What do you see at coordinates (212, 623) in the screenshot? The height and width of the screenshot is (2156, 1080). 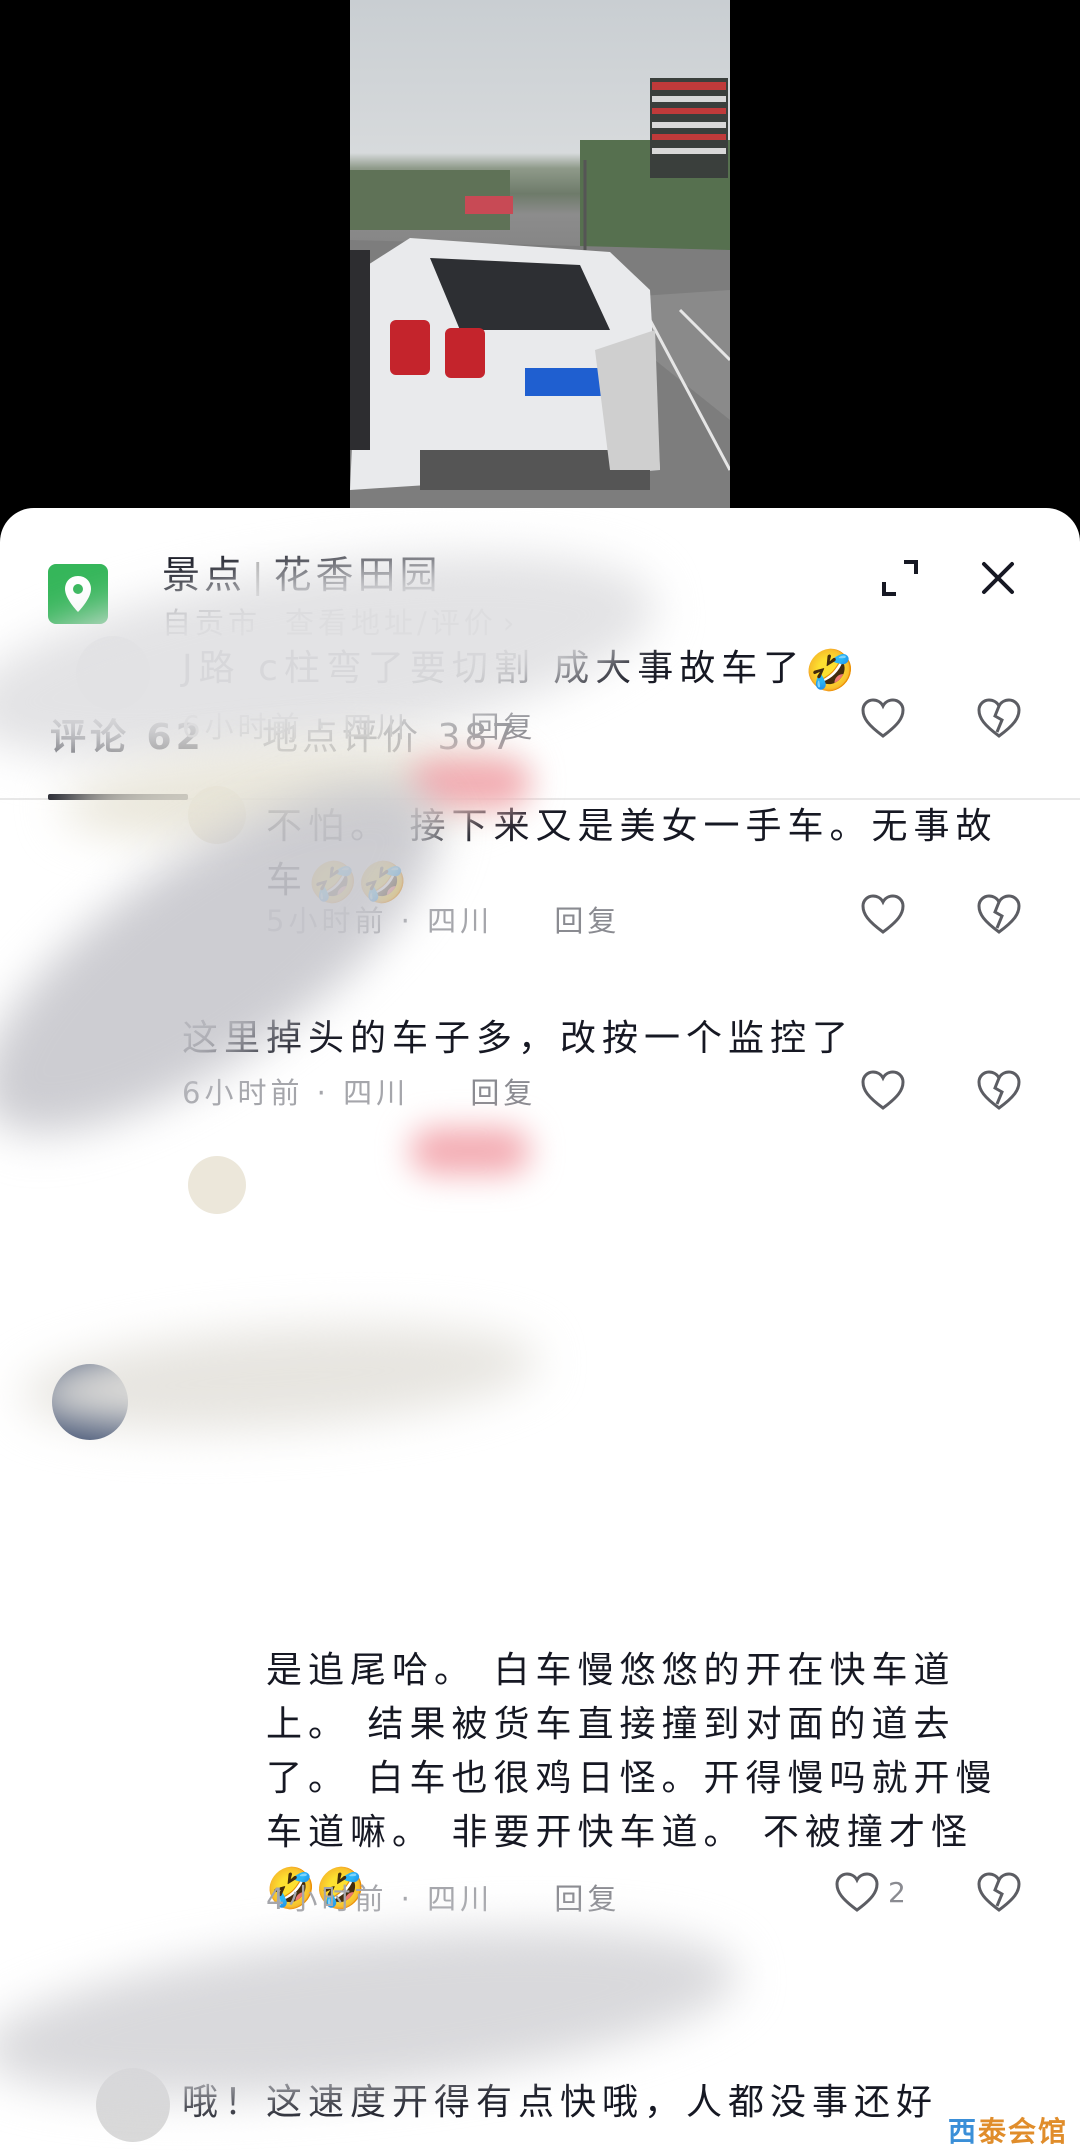 I see `location-city: 自贡市` at bounding box center [212, 623].